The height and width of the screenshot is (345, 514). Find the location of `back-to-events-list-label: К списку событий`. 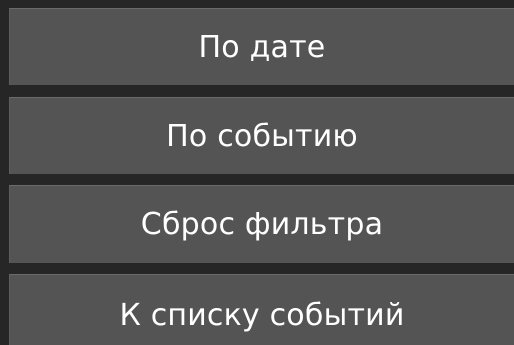

back-to-events-list-label: К списку событий is located at coordinates (262, 315).